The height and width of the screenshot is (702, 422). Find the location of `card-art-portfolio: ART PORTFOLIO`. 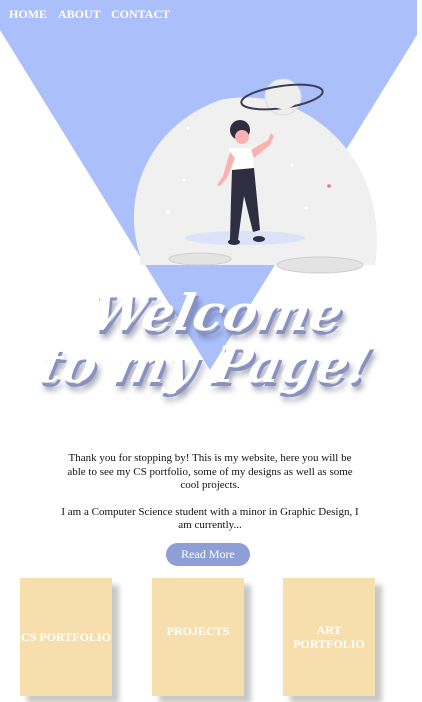

card-art-portfolio: ART PORTFOLIO is located at coordinates (329, 637).